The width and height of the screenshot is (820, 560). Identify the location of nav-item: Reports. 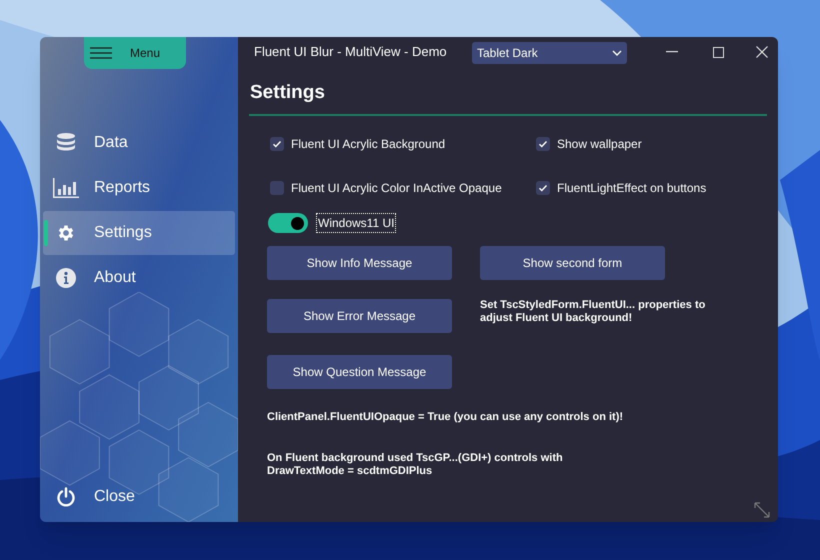
(139, 188).